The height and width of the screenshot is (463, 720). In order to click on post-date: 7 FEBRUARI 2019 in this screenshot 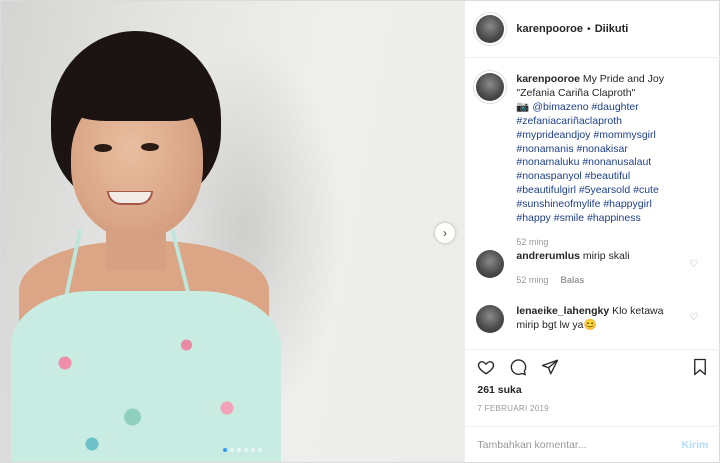, I will do `click(513, 408)`.